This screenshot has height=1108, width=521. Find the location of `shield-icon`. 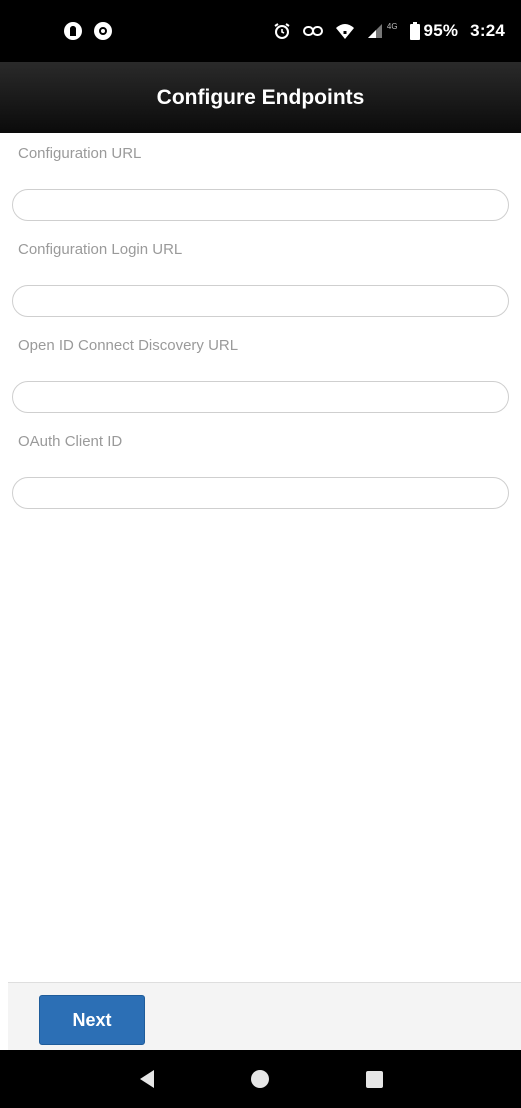

shield-icon is located at coordinates (103, 31).